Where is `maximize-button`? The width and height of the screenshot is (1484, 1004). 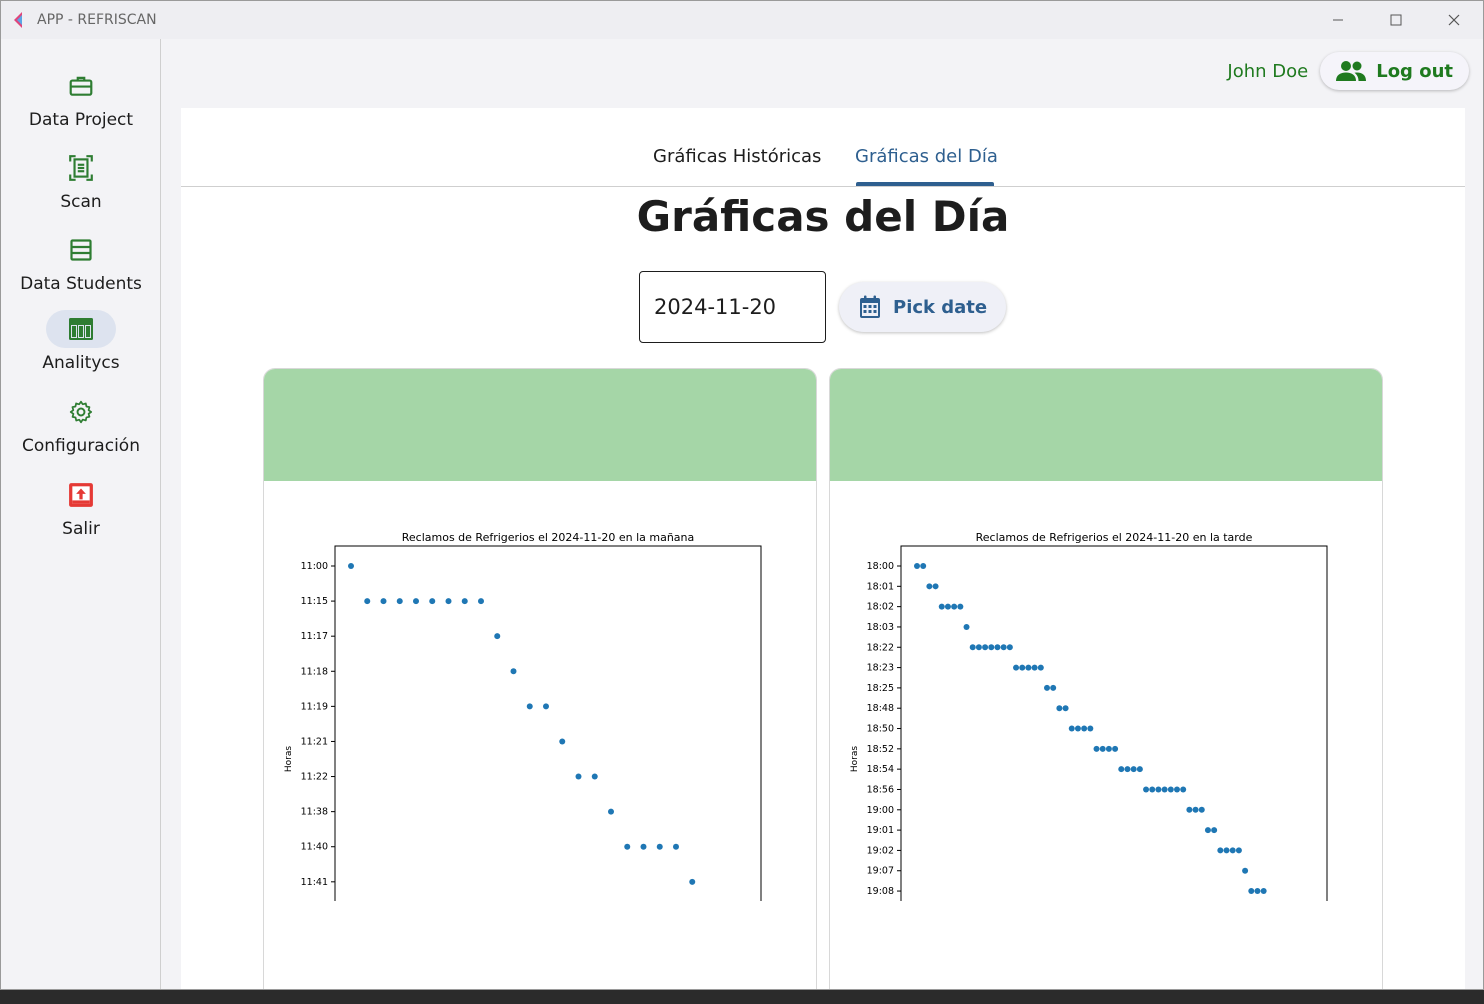 maximize-button is located at coordinates (1396, 20).